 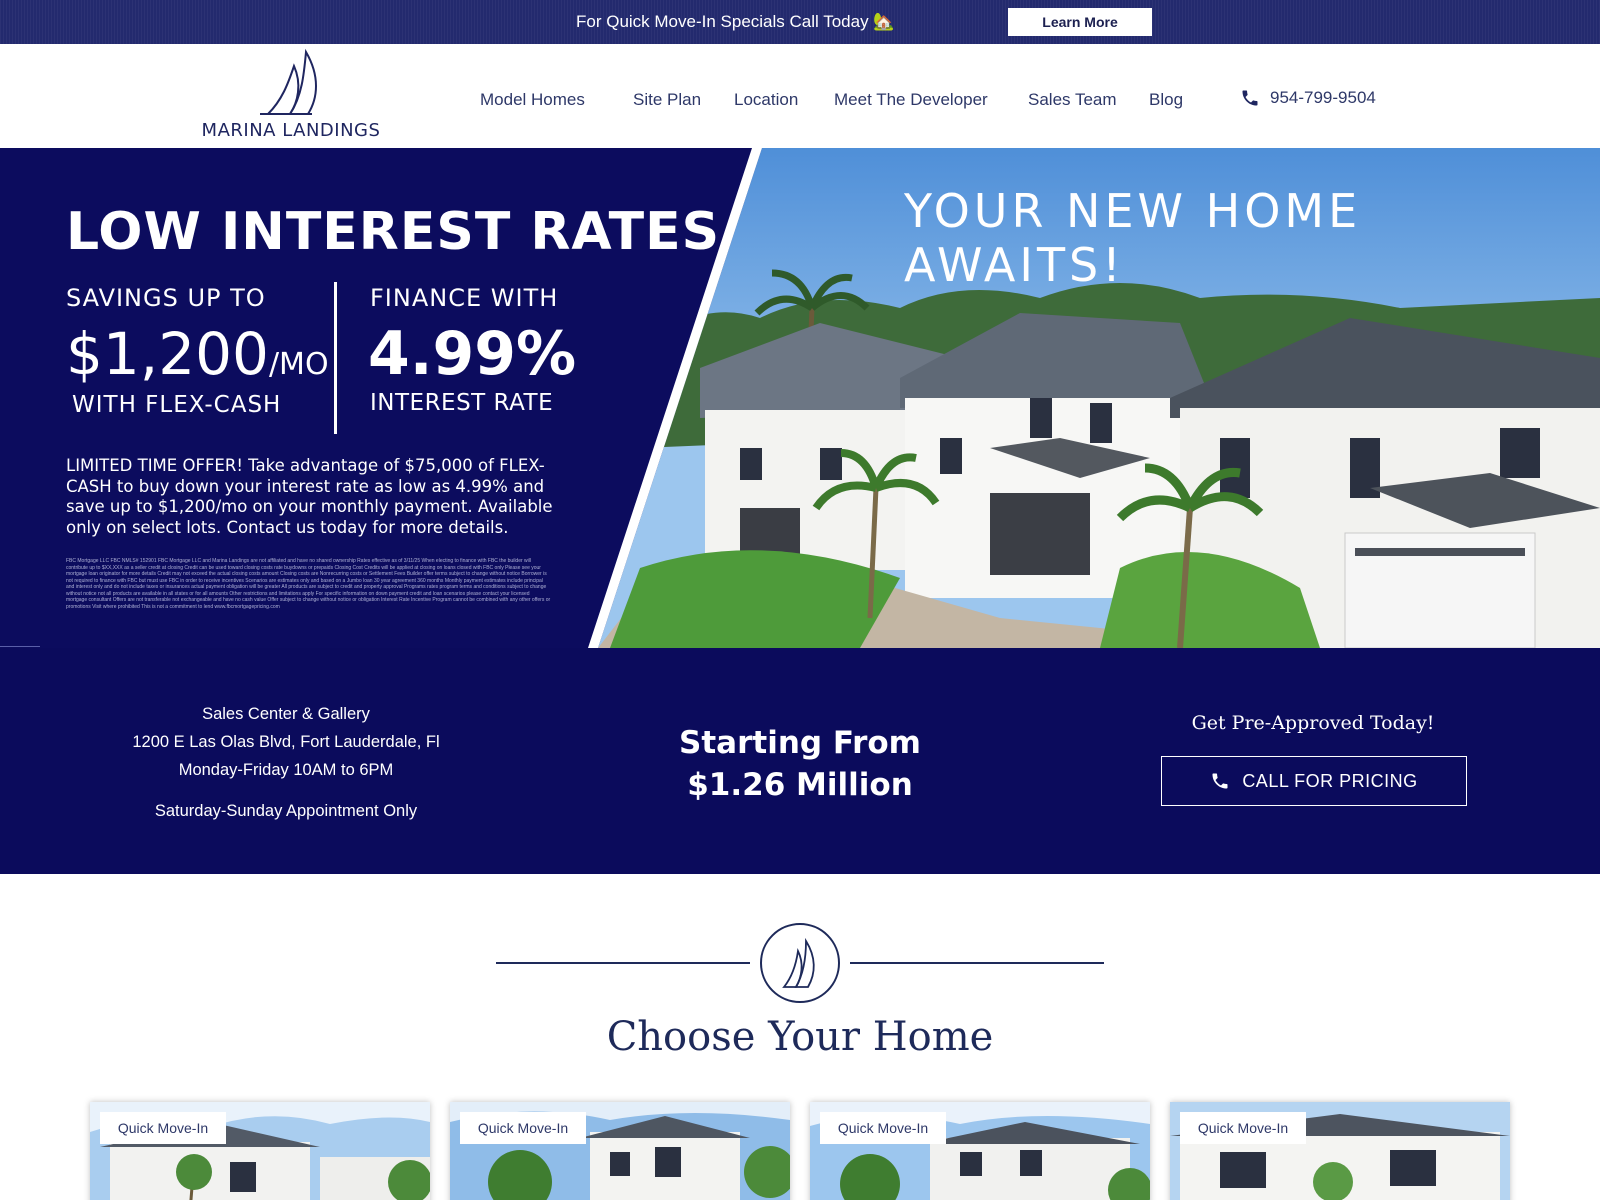 I want to click on nav-blog: Blog, so click(x=1166, y=100).